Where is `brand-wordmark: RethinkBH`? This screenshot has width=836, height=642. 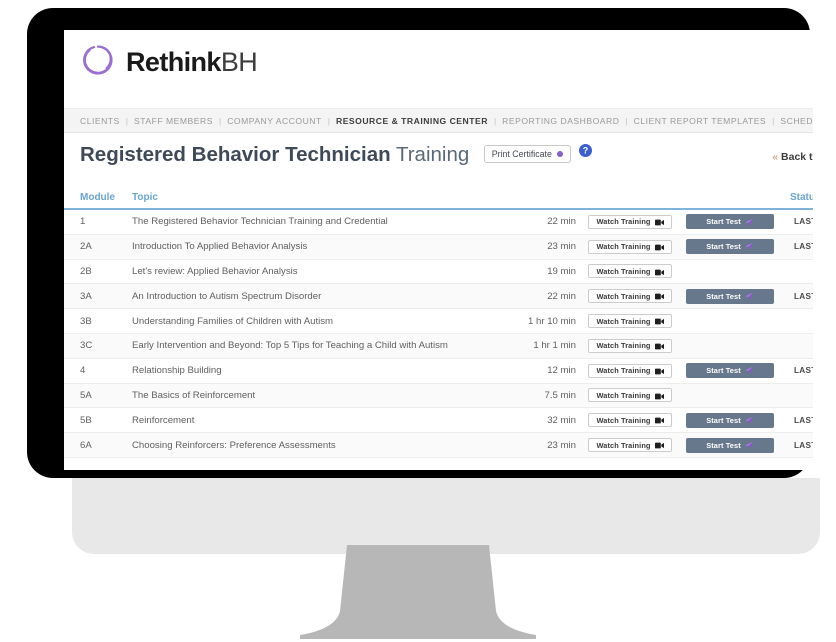 brand-wordmark: RethinkBH is located at coordinates (192, 62).